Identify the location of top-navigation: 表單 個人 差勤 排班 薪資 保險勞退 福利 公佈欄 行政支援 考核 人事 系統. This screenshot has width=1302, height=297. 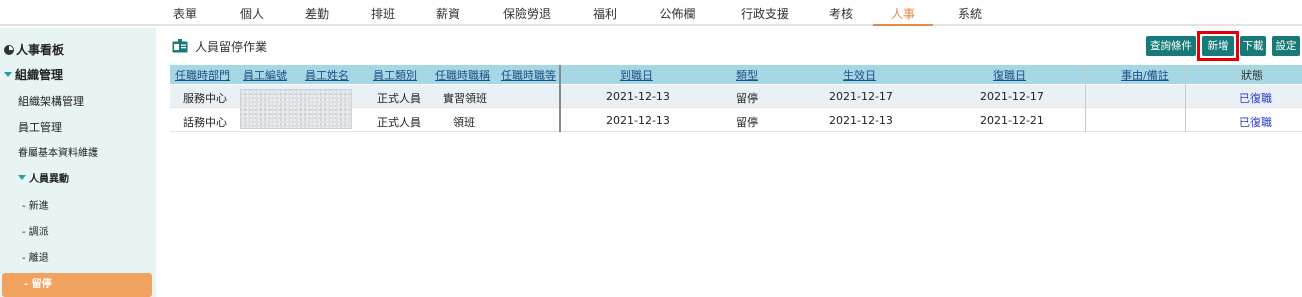
(651, 13).